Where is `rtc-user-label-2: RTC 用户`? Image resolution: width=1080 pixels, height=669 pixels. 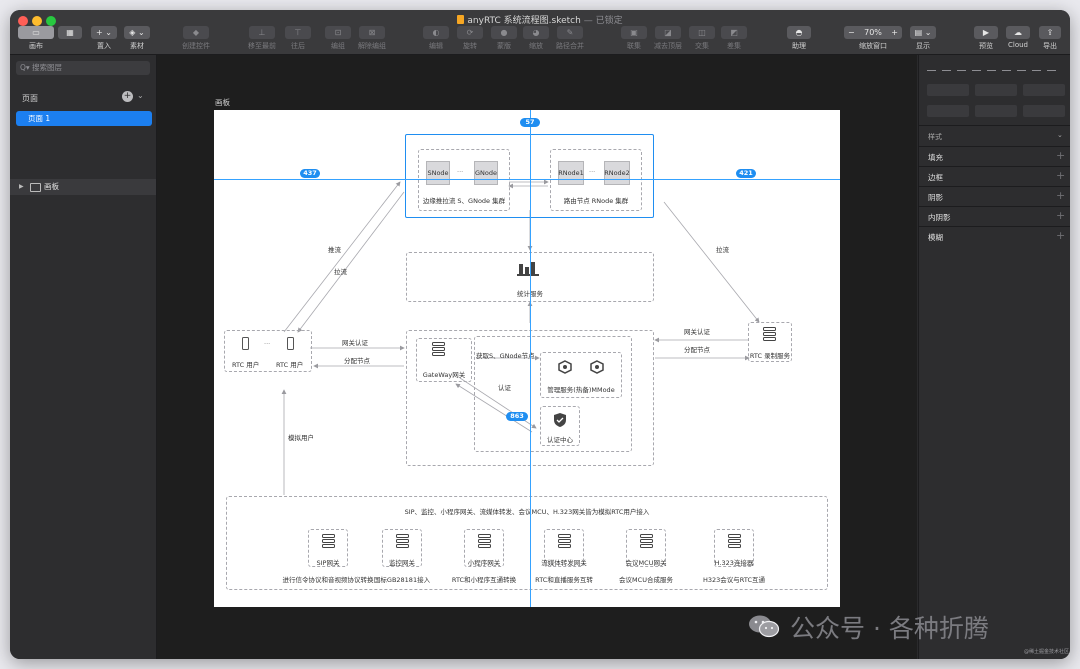 rtc-user-label-2: RTC 用户 is located at coordinates (290, 365).